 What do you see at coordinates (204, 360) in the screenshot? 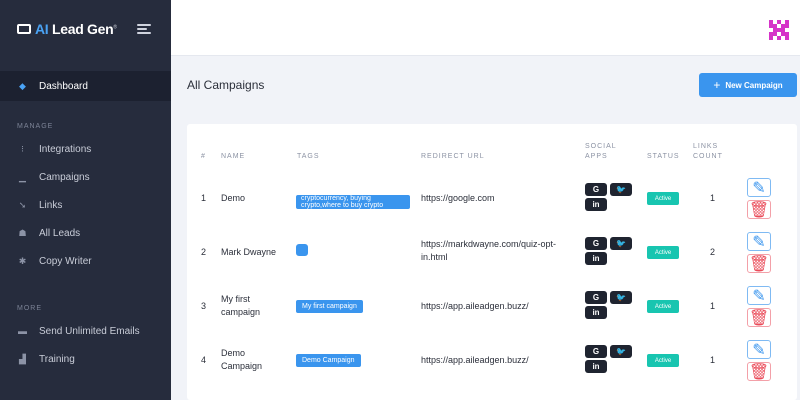
I see `row-number: 4` at bounding box center [204, 360].